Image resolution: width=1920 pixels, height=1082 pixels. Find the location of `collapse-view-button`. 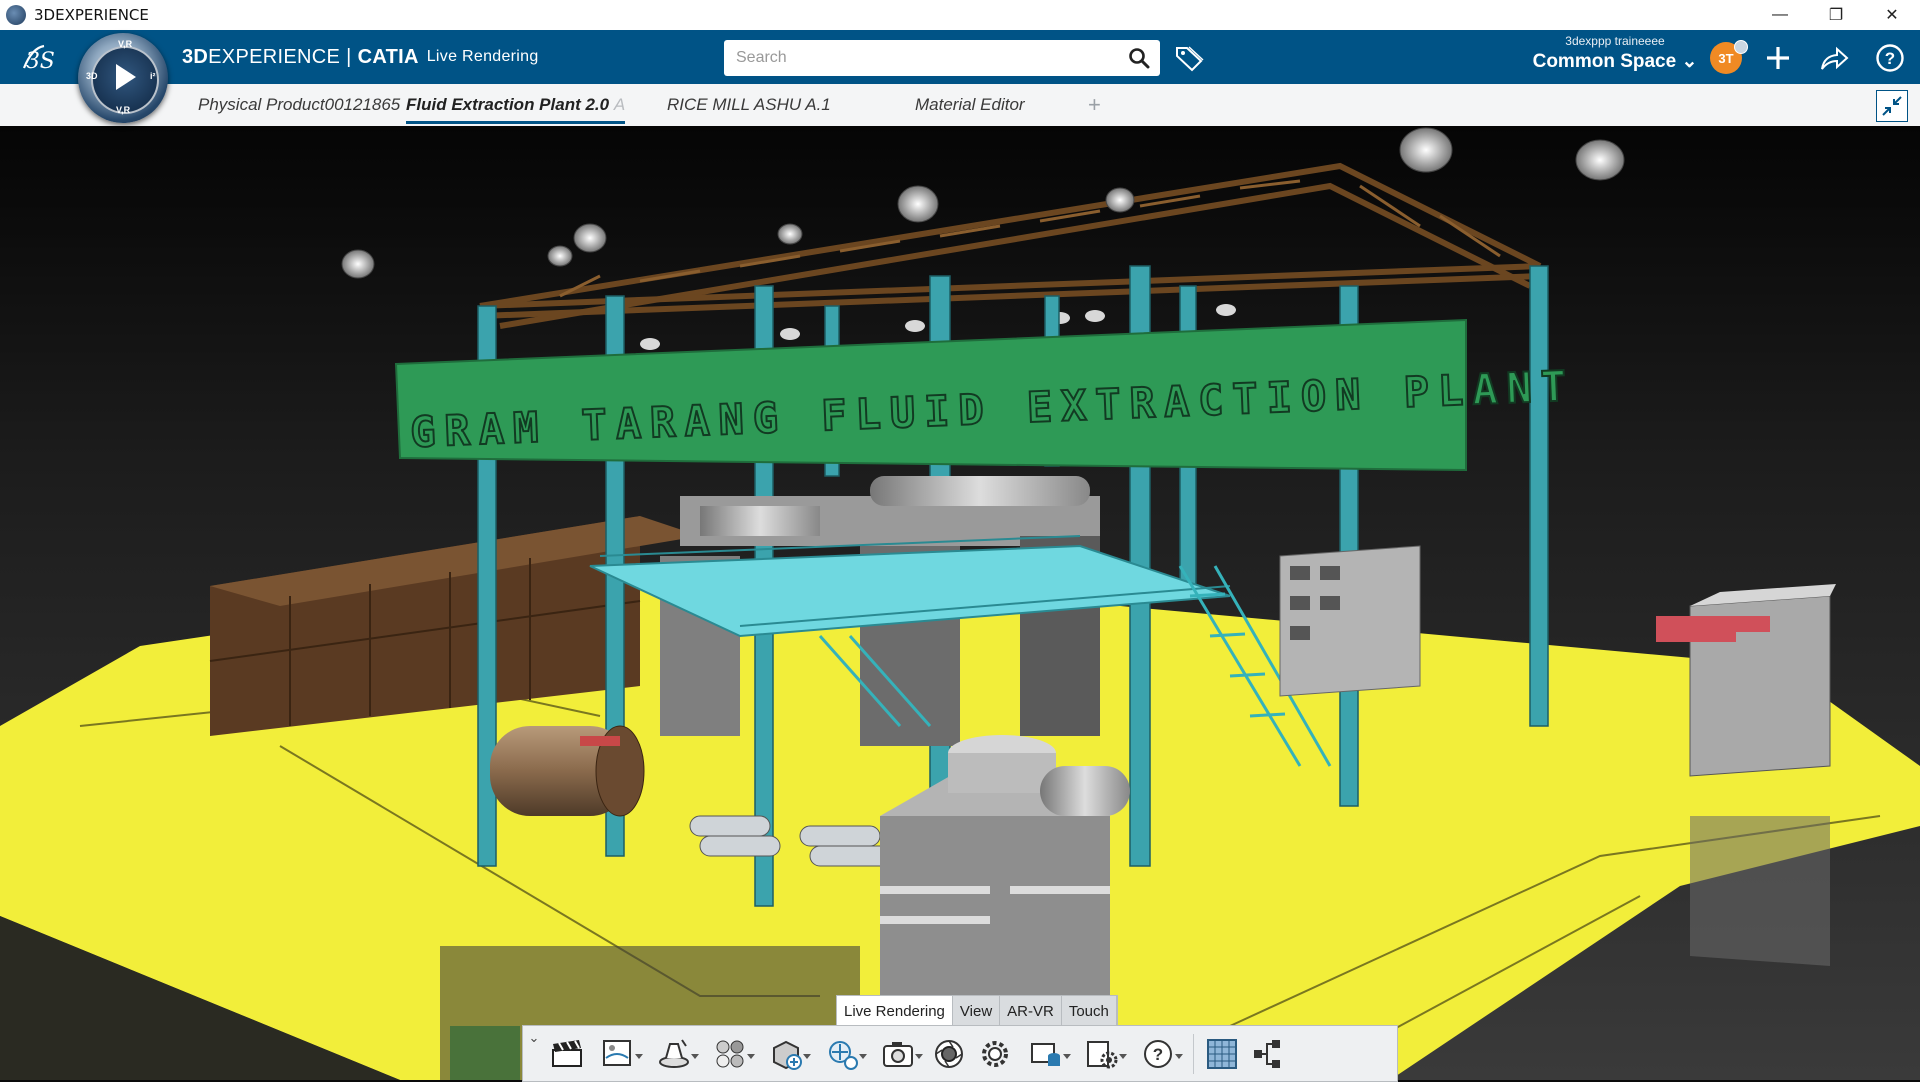

collapse-view-button is located at coordinates (1892, 106).